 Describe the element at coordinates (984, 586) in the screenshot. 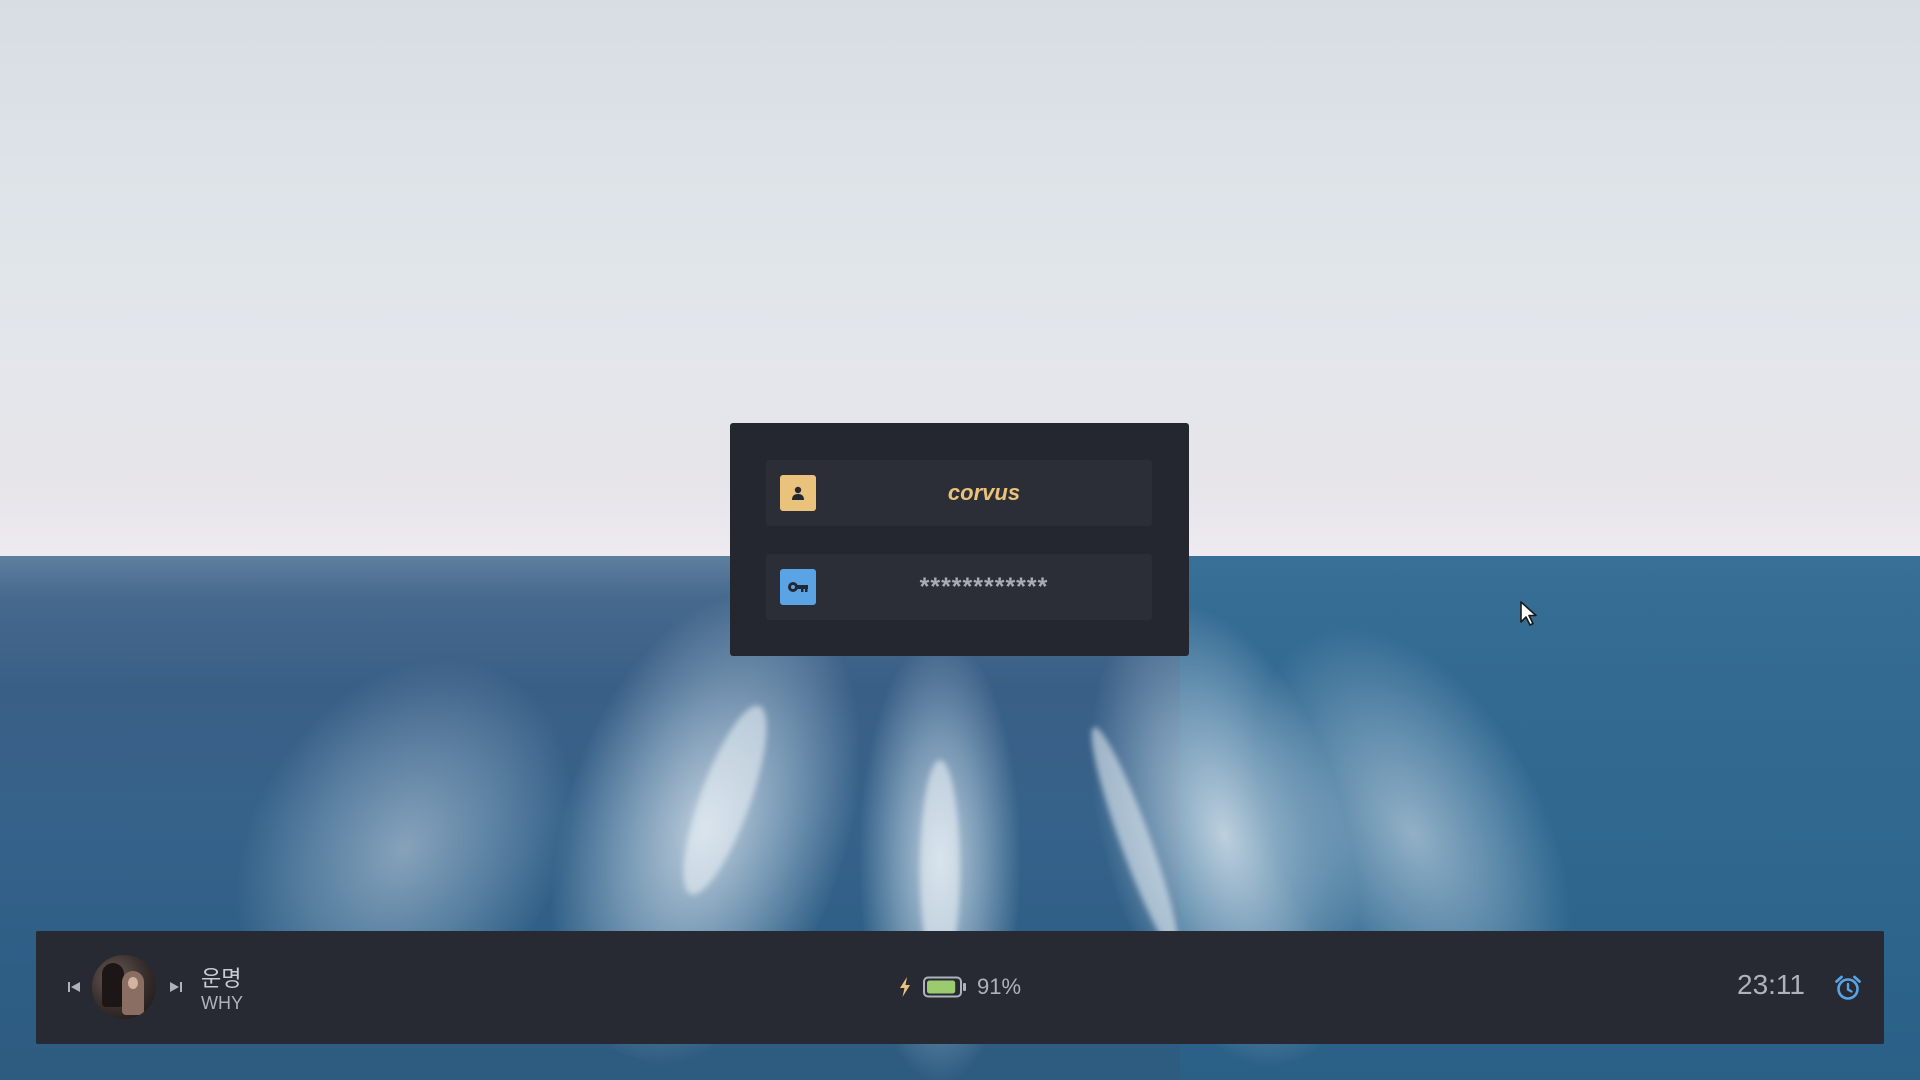

I see `password-value: ************` at that location.